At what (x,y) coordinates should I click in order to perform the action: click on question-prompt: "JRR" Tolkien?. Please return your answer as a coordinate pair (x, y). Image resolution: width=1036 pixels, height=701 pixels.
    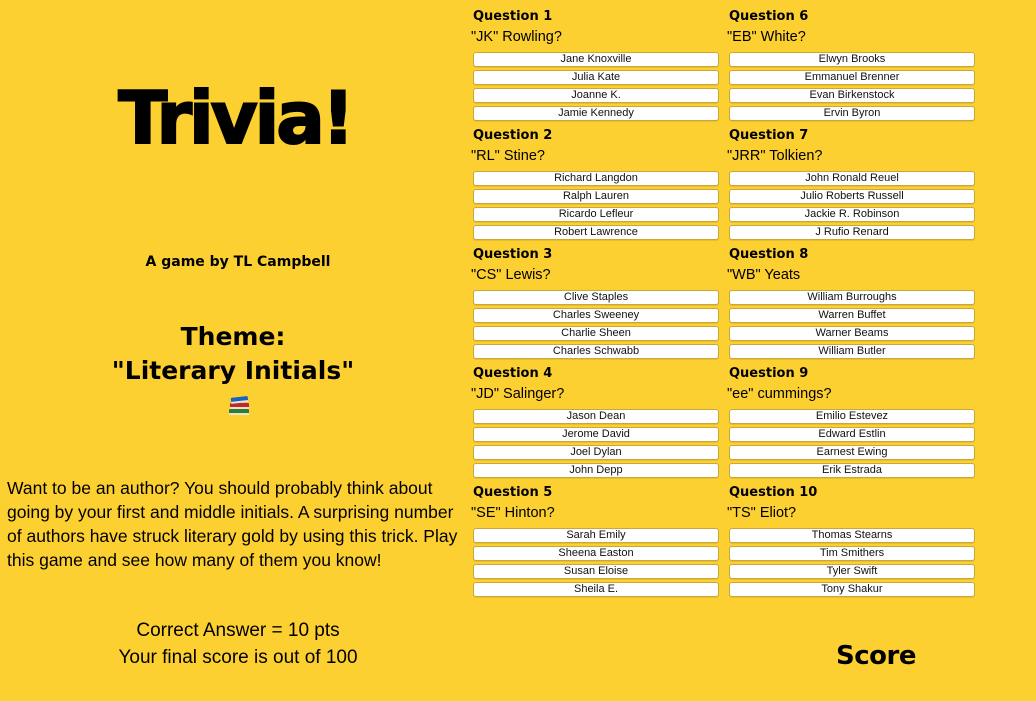
    Looking at the image, I should click on (775, 156).